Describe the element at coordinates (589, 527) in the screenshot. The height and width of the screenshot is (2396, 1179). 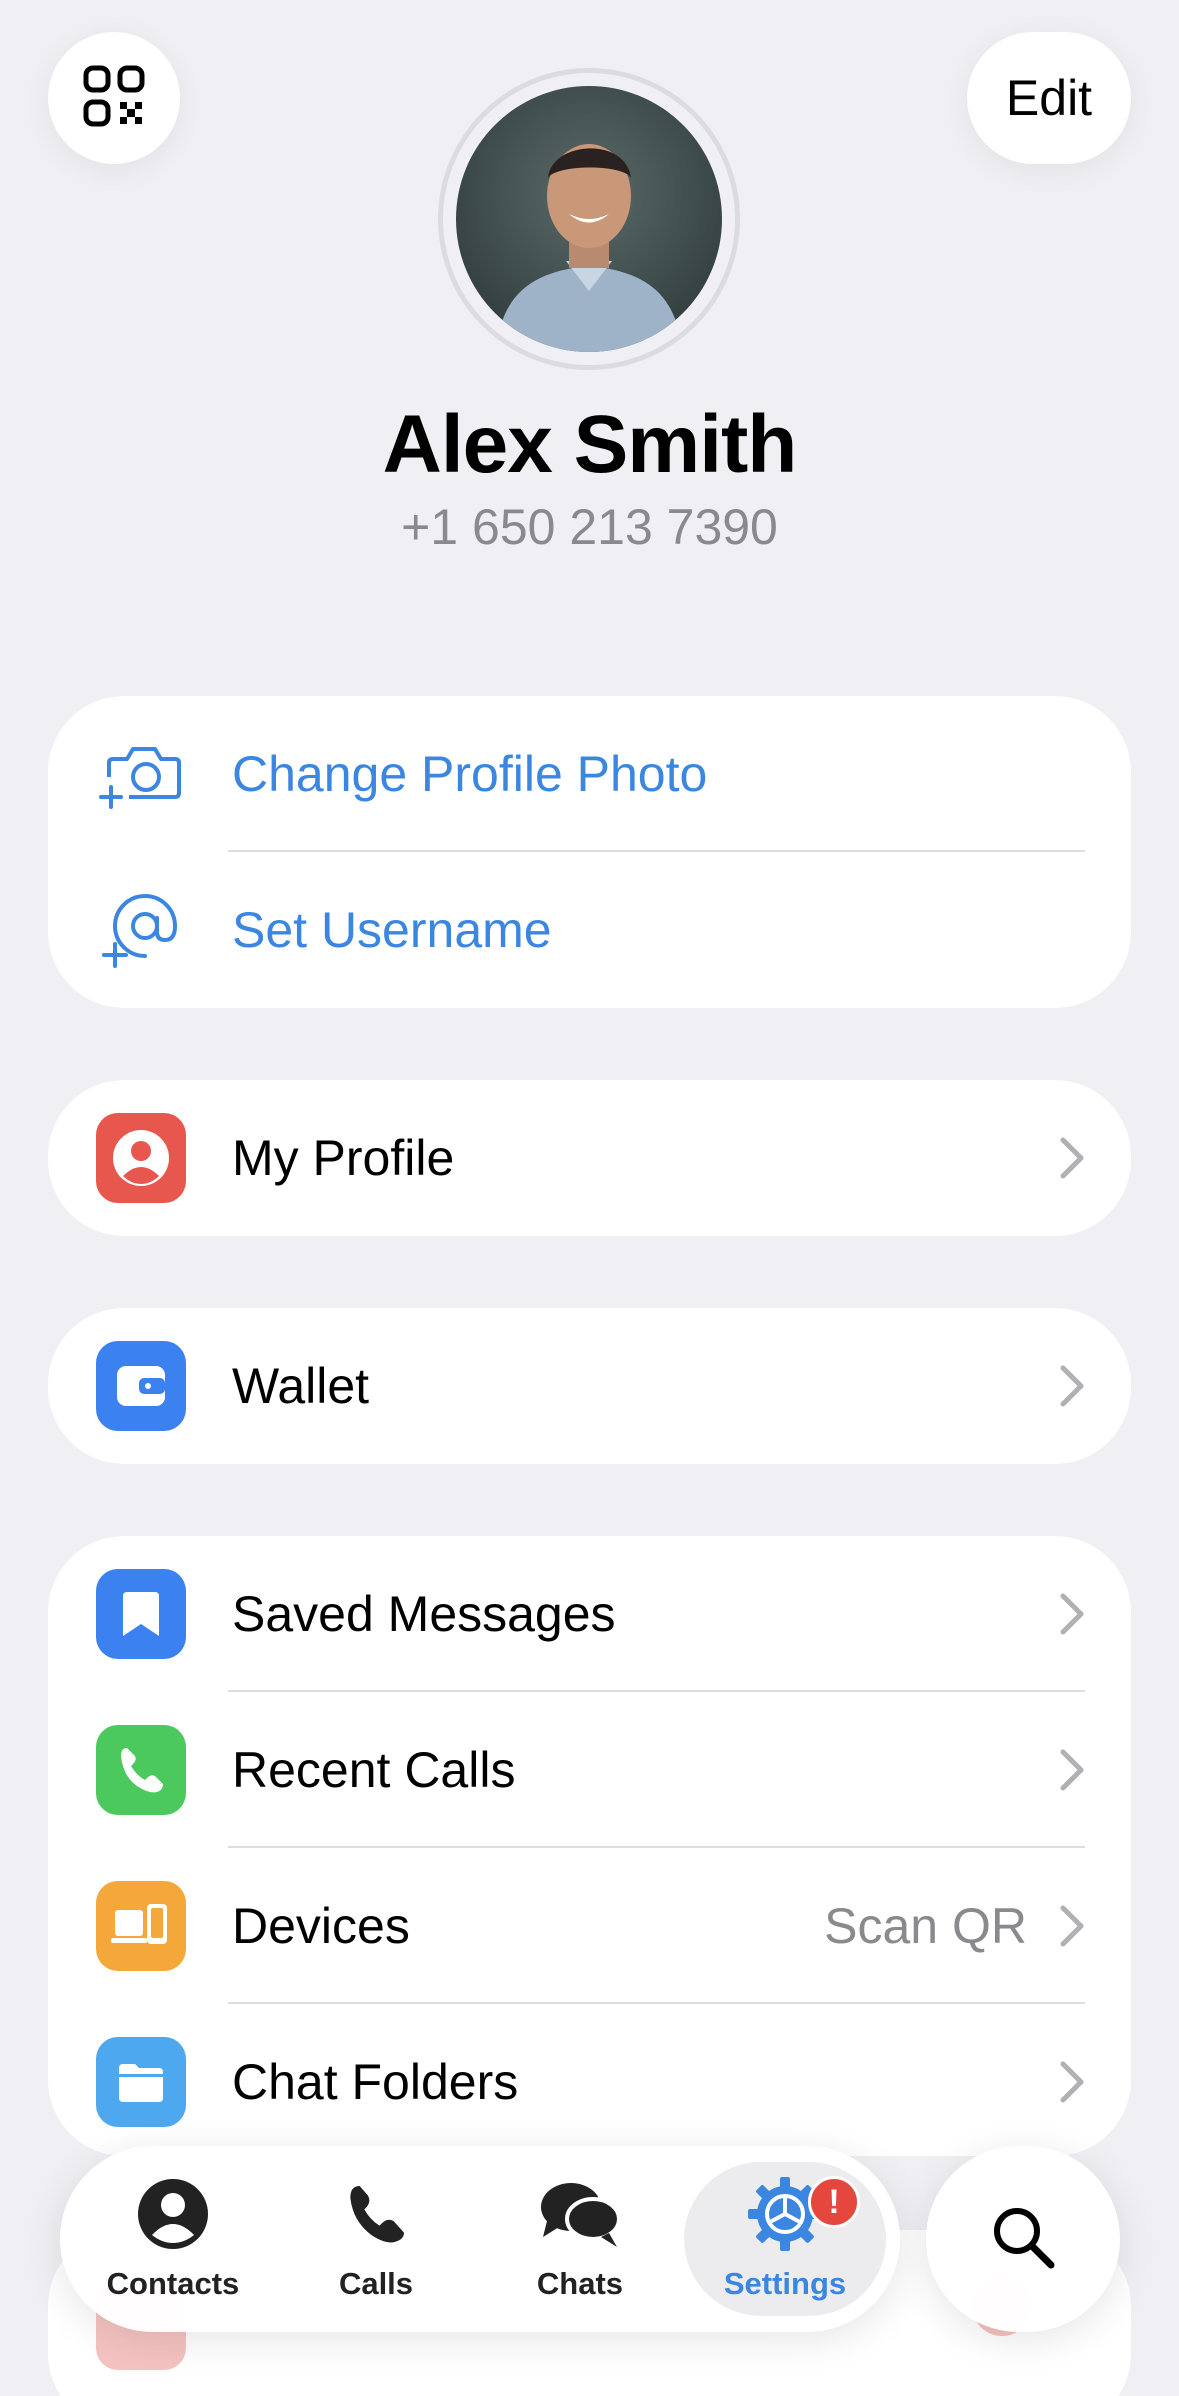
I see `profile-phone: +1 650 213 7390` at that location.